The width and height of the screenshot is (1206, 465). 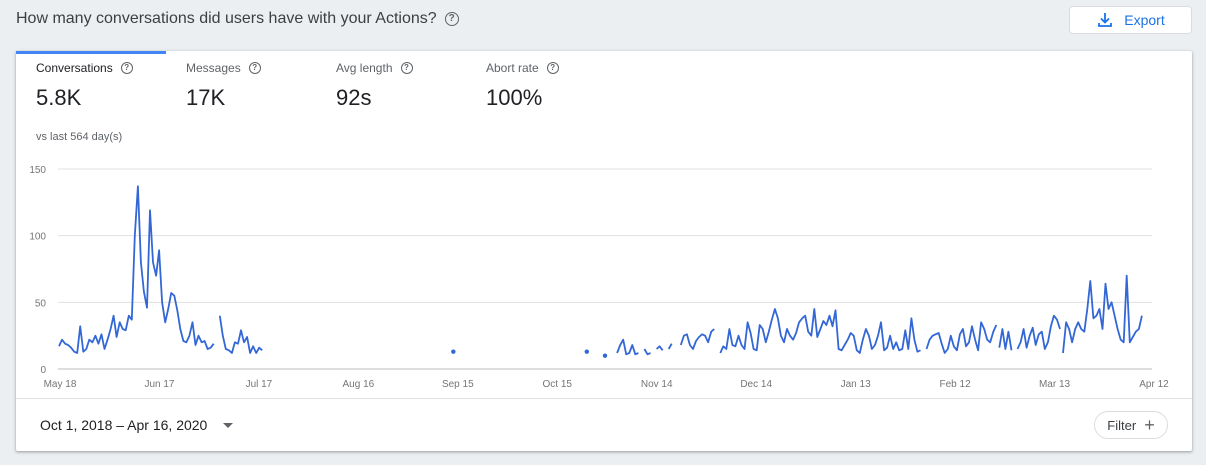 I want to click on filter-label: Filter, so click(x=1122, y=425).